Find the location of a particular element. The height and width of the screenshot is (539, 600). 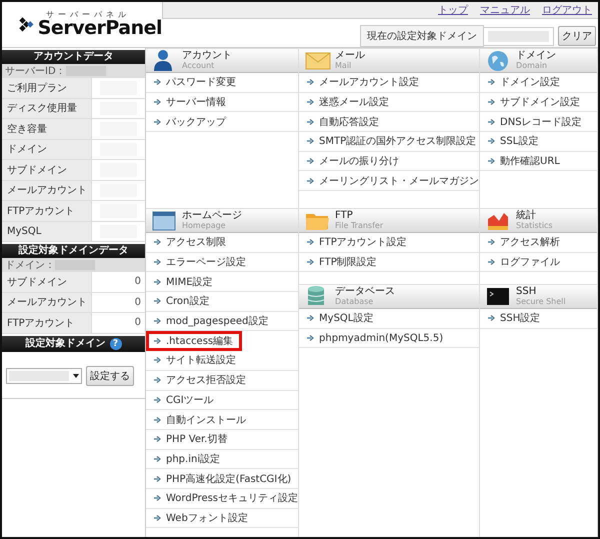

menu-link: MySQL設定 is located at coordinates (389, 319).